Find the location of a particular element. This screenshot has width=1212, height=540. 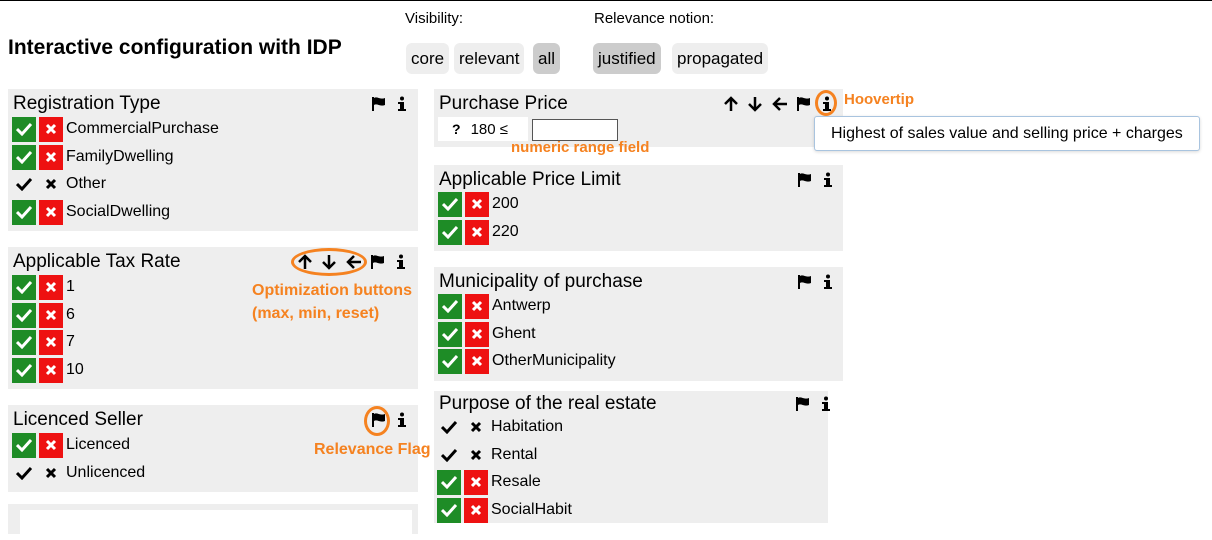

relevance-justified-button: justified is located at coordinates (627, 58).